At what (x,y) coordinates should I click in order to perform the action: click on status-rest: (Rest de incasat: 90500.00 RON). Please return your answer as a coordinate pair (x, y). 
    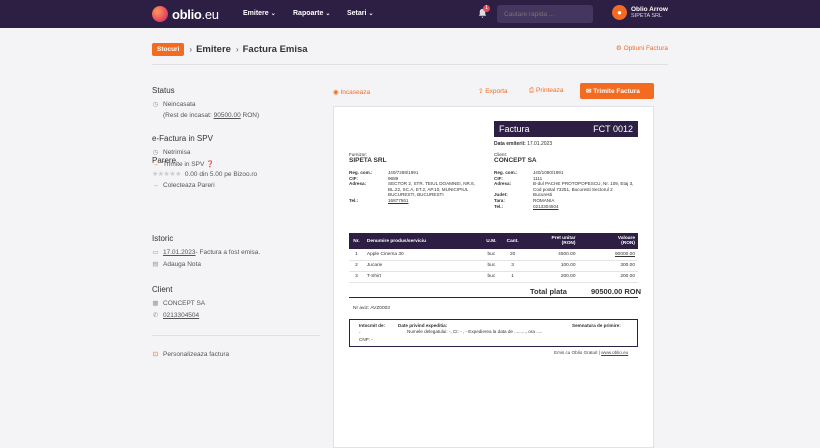
    Looking at the image, I should click on (211, 115).